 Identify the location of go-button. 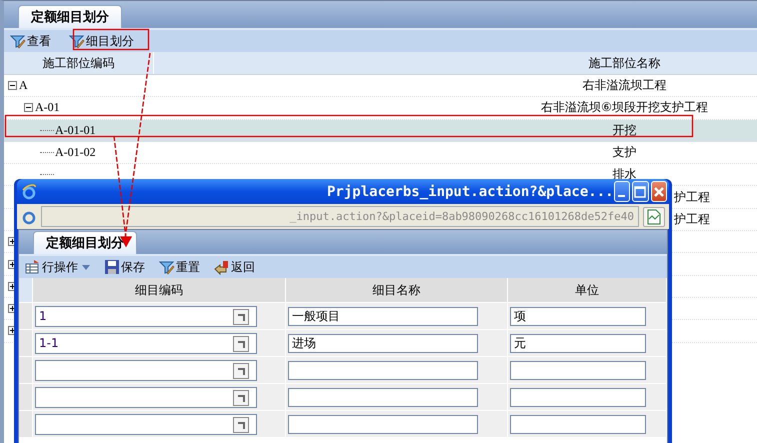
(654, 216).